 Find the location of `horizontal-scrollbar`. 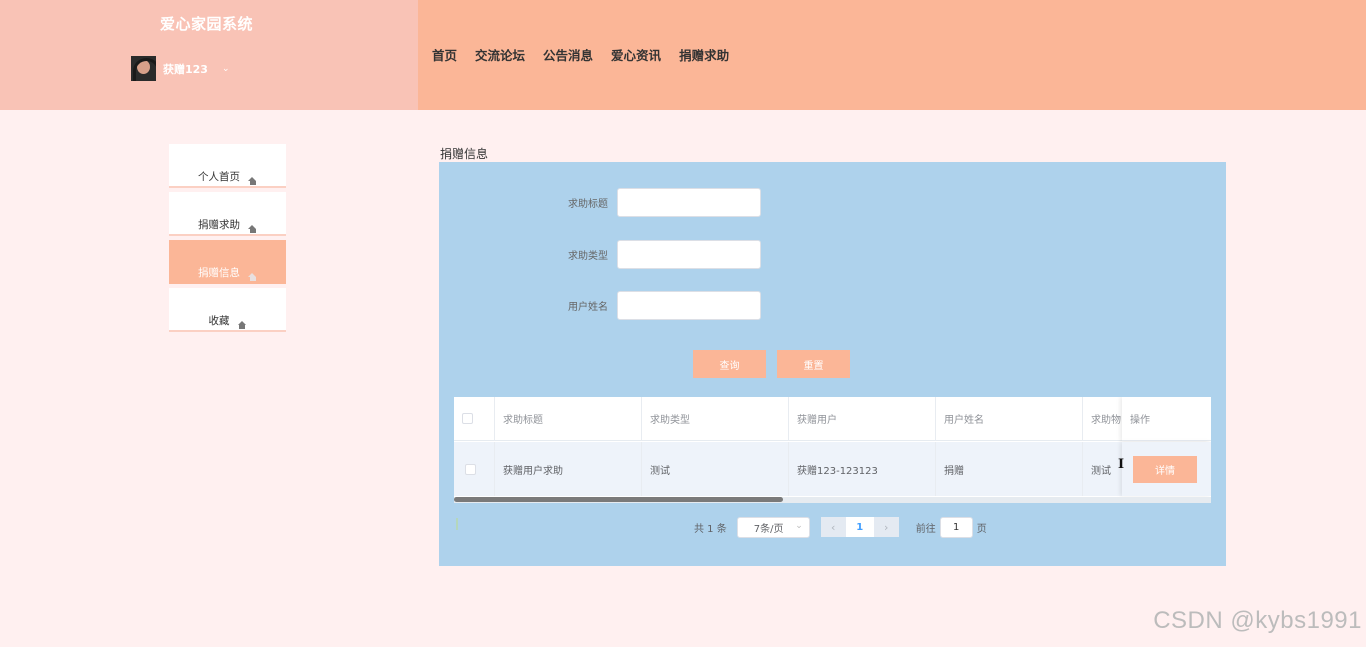

horizontal-scrollbar is located at coordinates (618, 499).